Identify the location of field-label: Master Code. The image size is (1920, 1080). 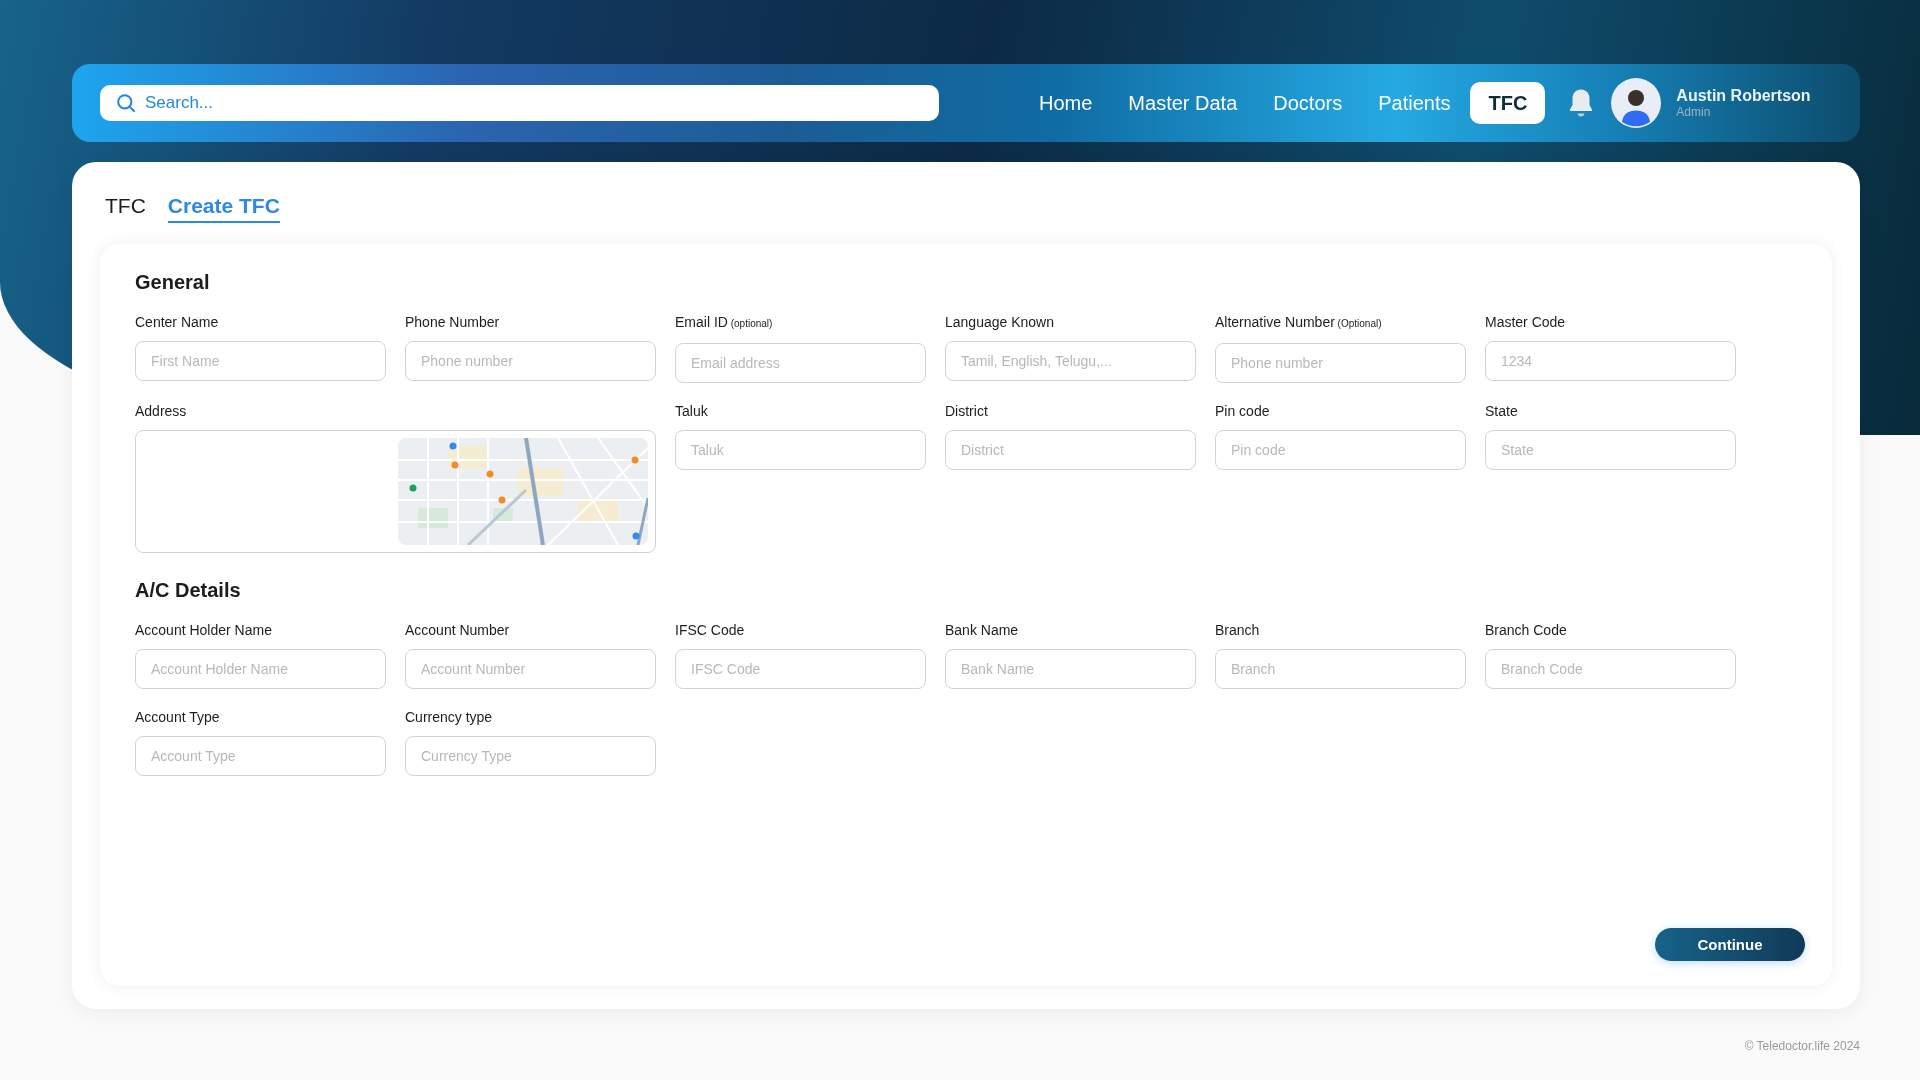
(1526, 322).